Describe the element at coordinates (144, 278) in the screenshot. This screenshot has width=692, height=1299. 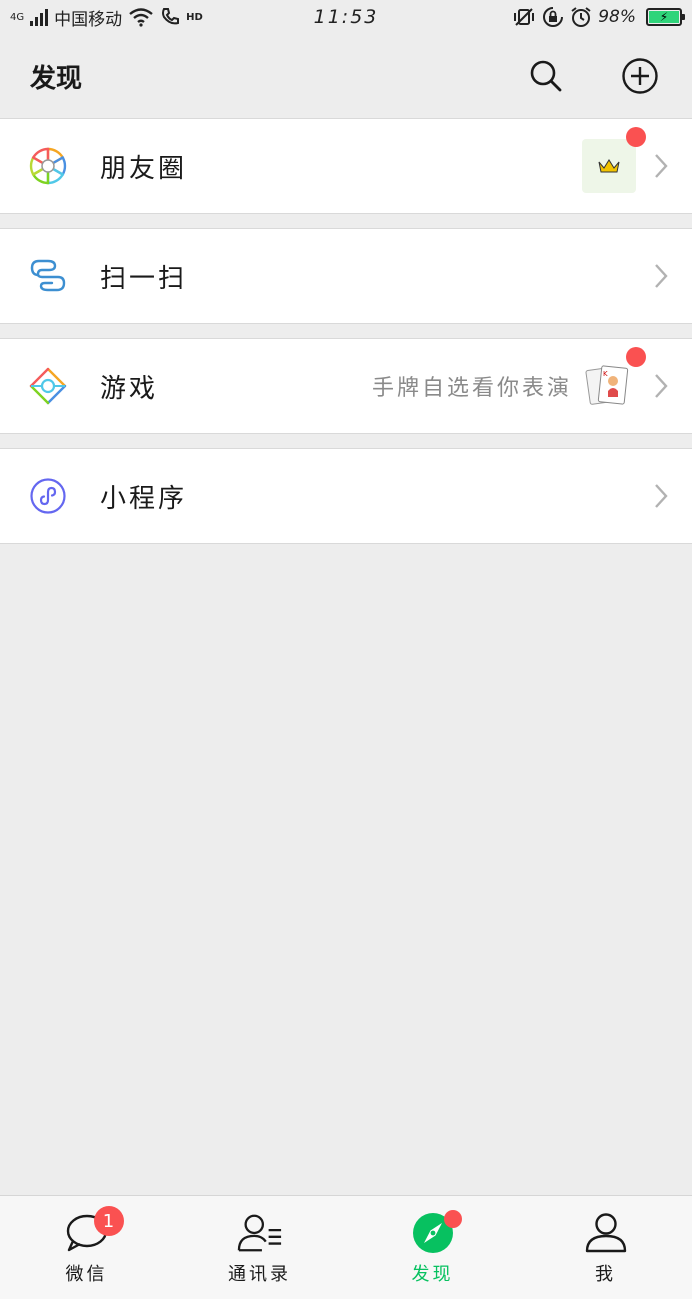
I see `cell-label: 扫一扫` at that location.